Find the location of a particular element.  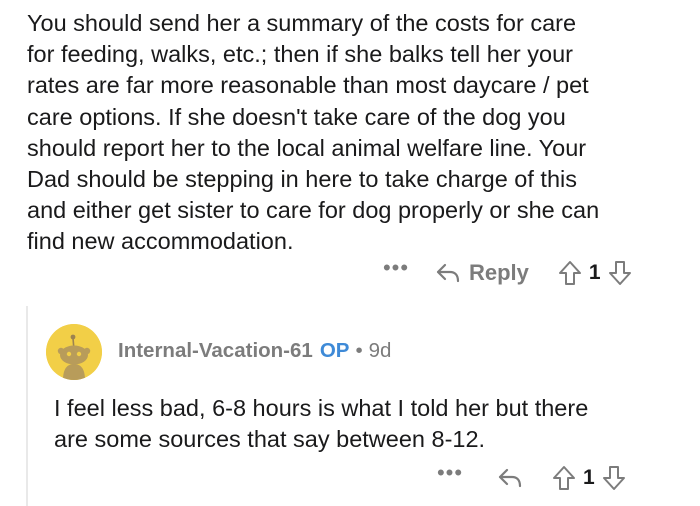

avatar is located at coordinates (74, 352).